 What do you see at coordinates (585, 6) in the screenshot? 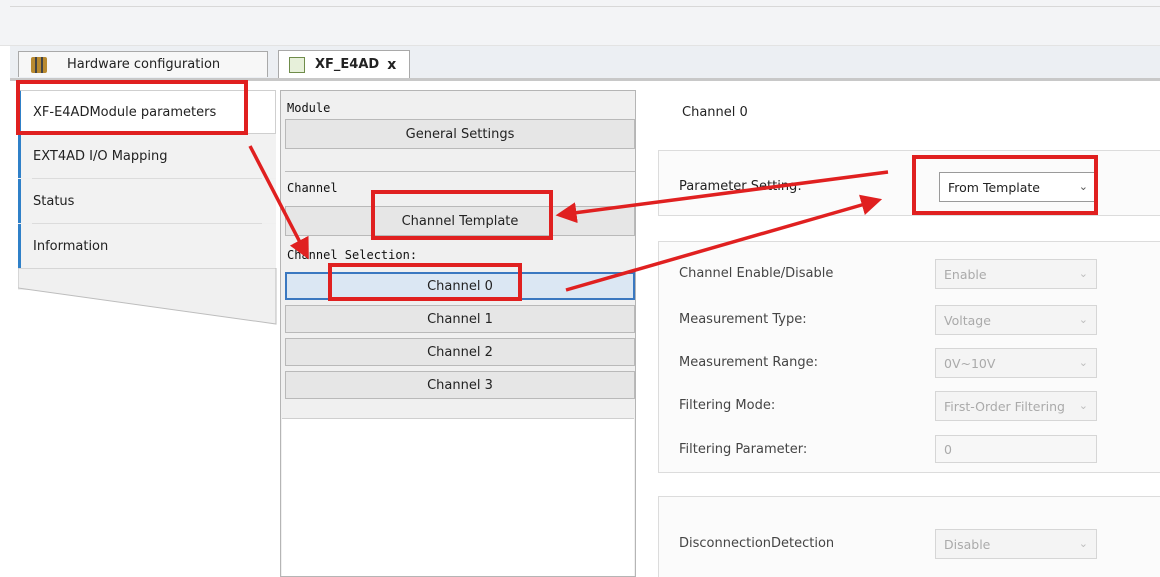
I see `top-divider` at bounding box center [585, 6].